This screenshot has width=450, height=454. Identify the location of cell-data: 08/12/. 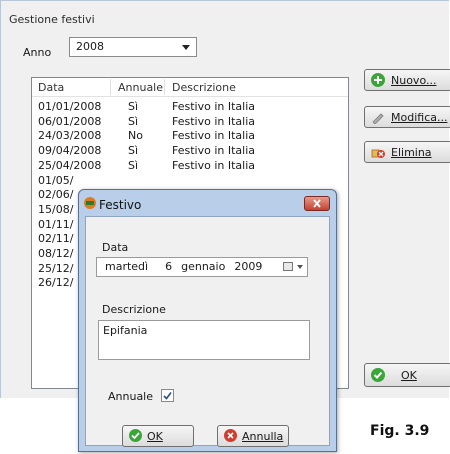
(56, 253).